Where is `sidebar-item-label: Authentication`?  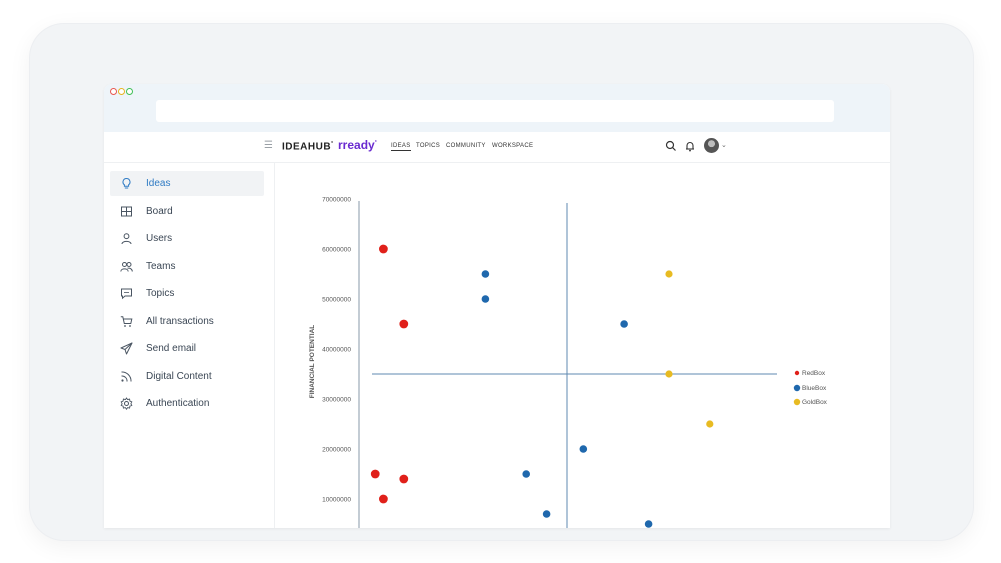
sidebar-item-label: Authentication is located at coordinates (178, 403).